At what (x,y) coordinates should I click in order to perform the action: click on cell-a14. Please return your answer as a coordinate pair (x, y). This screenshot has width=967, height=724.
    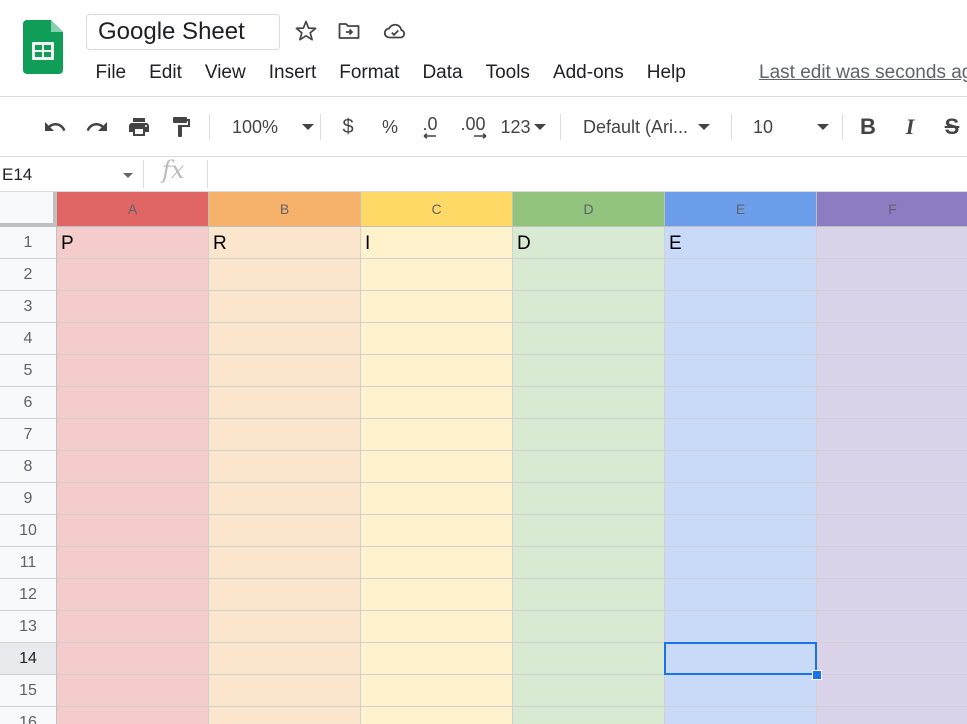
    Looking at the image, I should click on (133, 659).